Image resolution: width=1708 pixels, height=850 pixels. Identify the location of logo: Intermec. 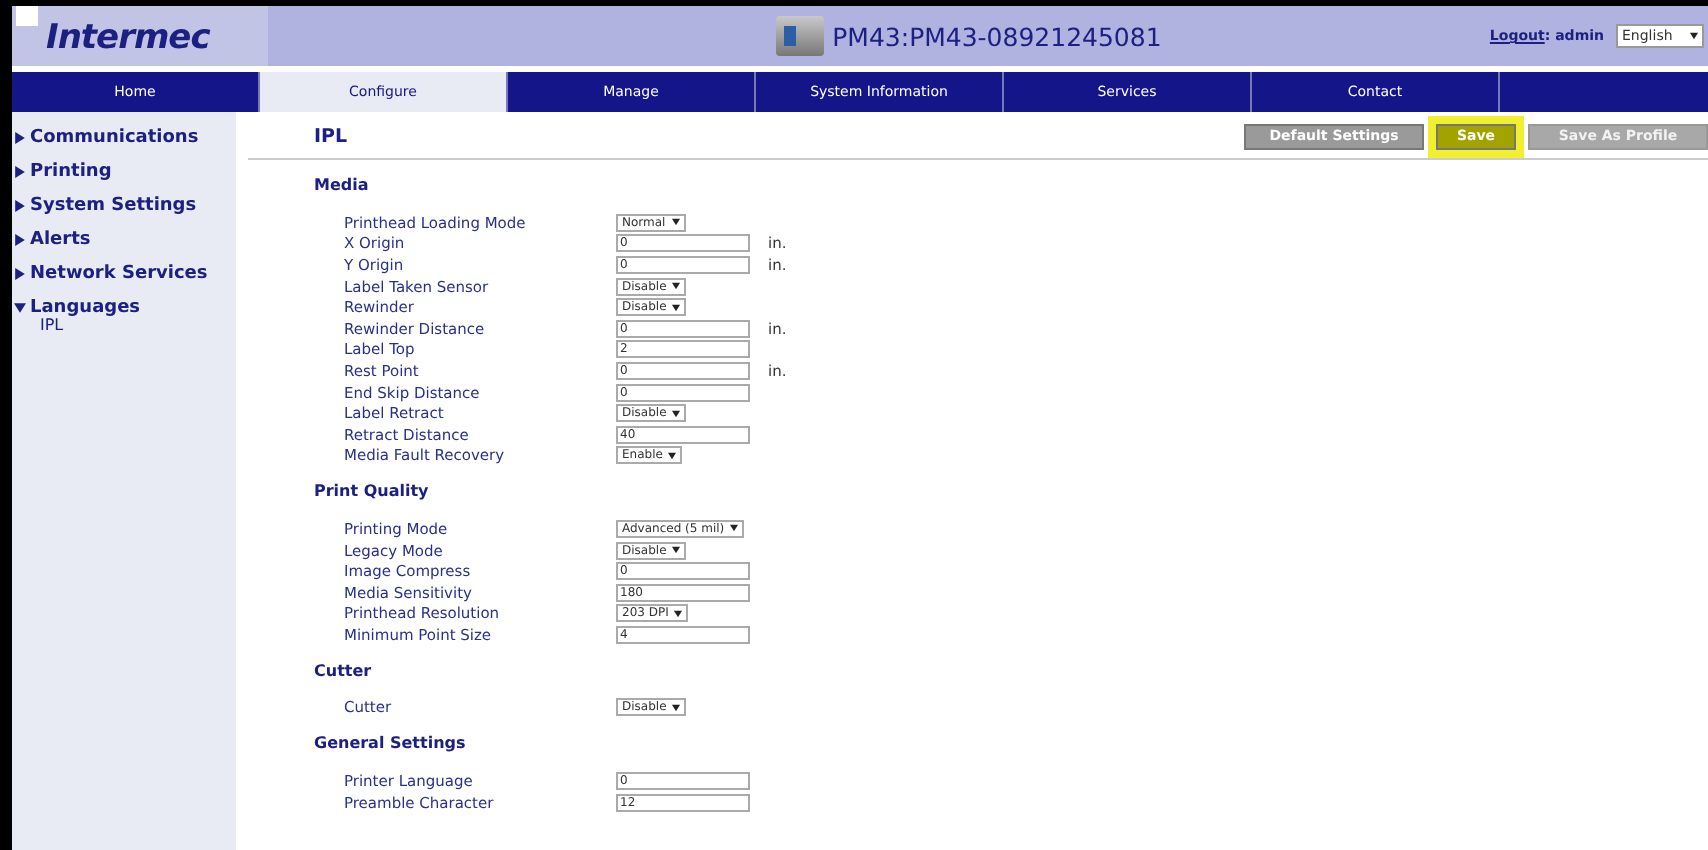
(128, 38).